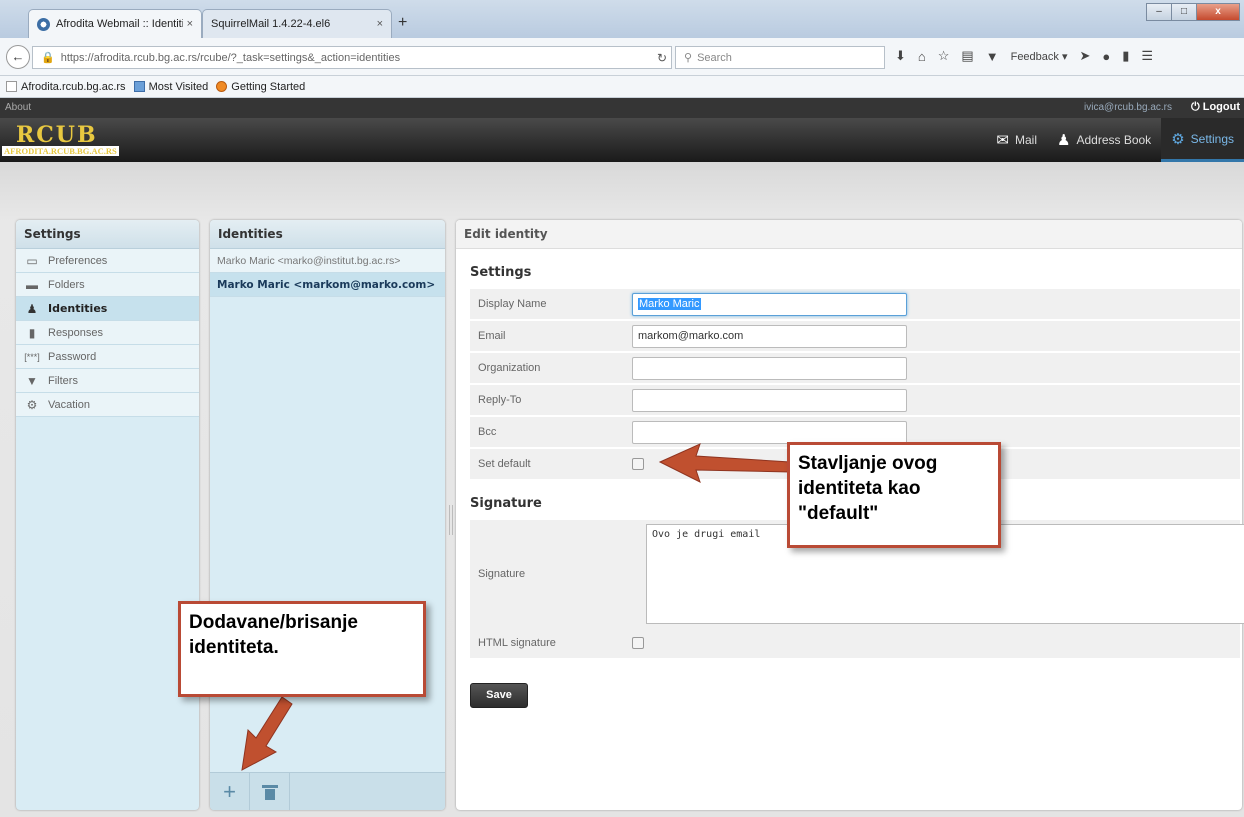 The height and width of the screenshot is (817, 1244). I want to click on bookmark-most-visited: Most Visited, so click(171, 86).